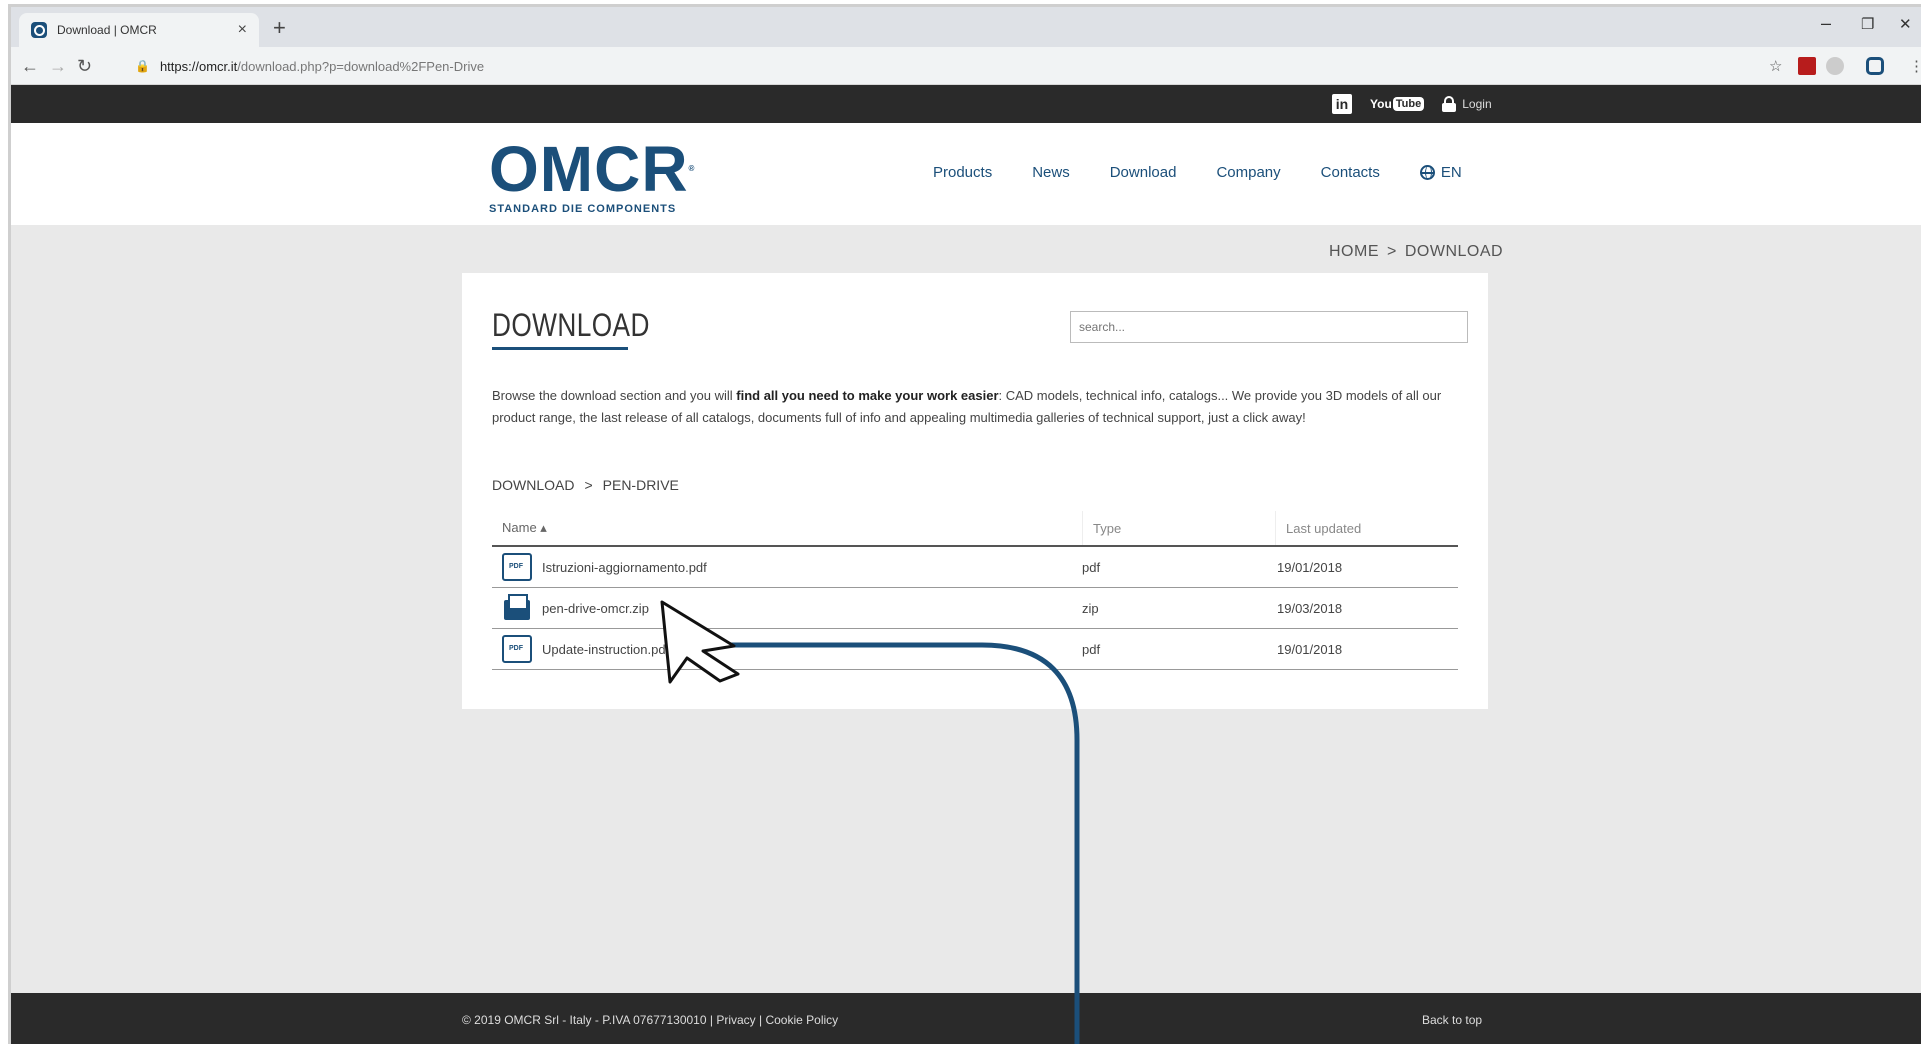 The image size is (1921, 1044). I want to click on menu-kebab-icon: ⋮, so click(1915, 66).